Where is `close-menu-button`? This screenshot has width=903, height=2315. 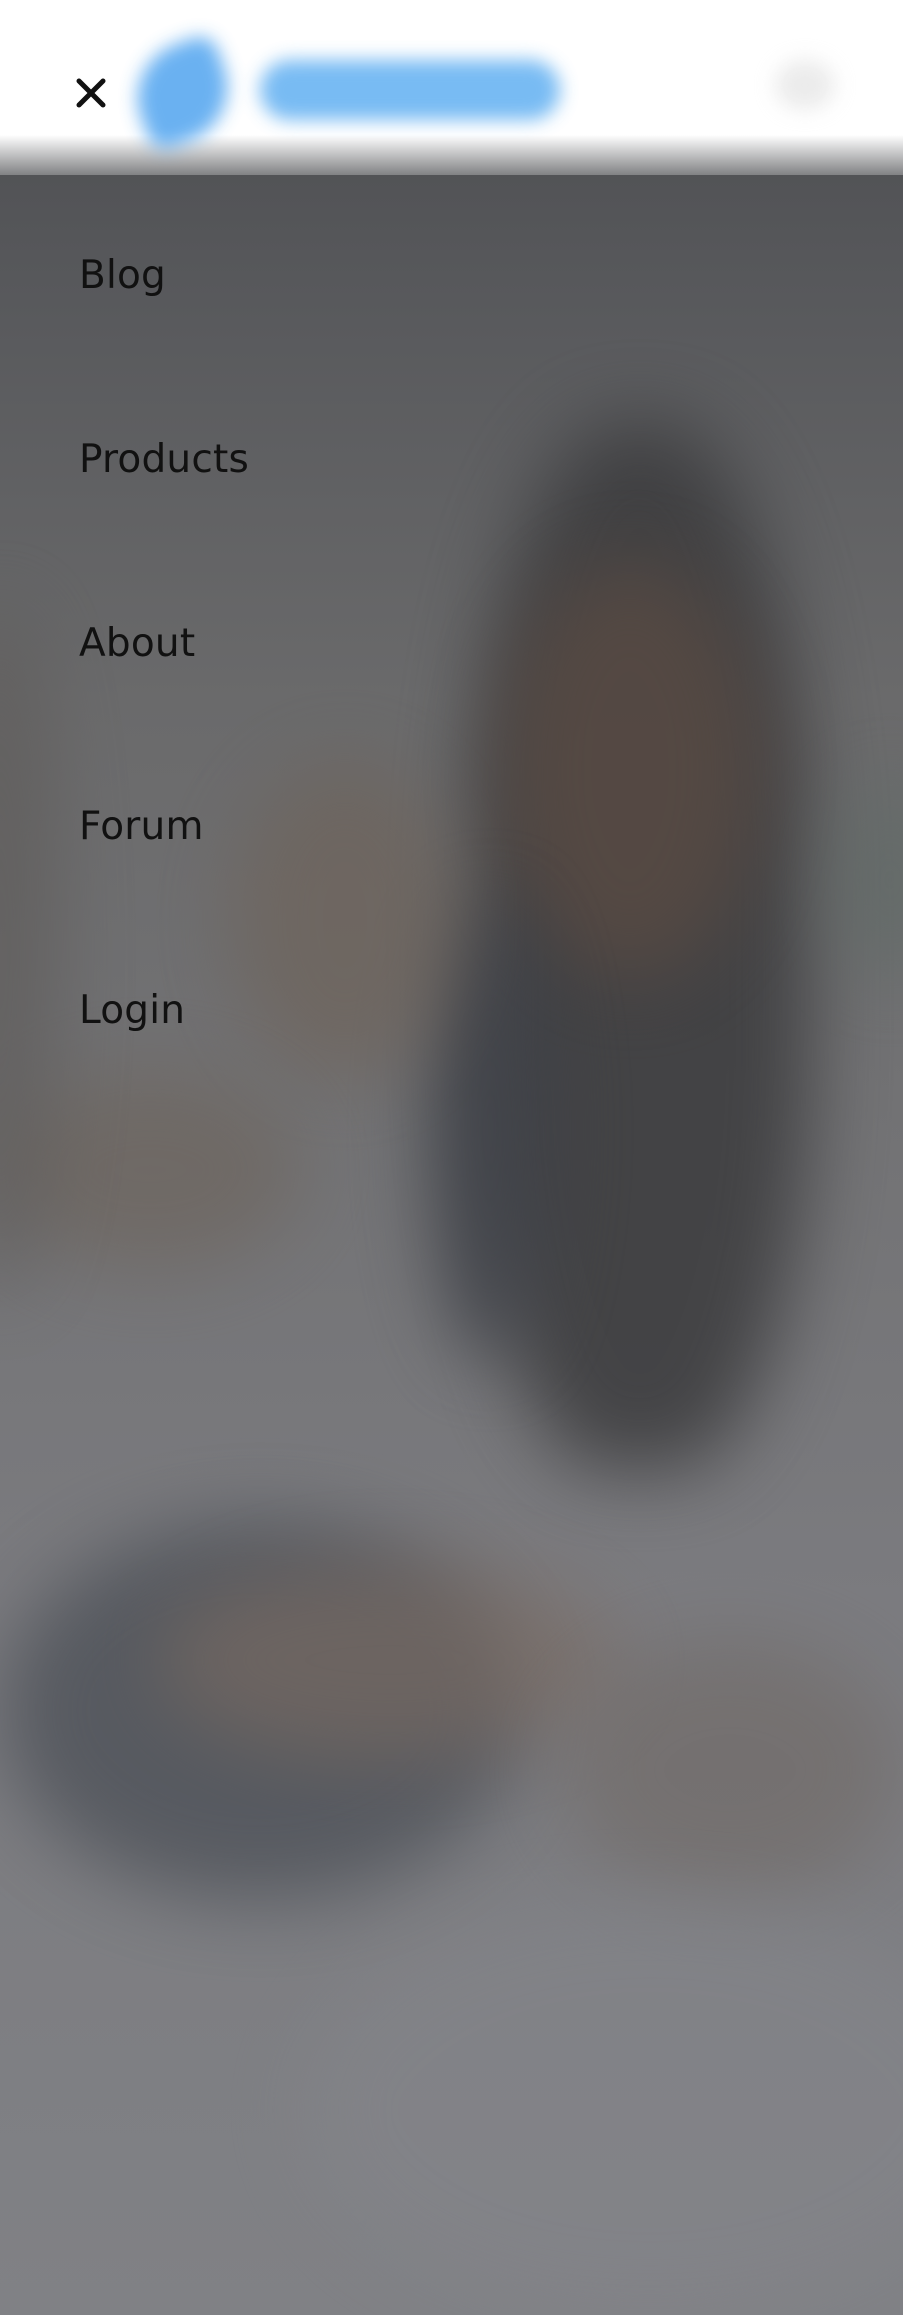
close-menu-button is located at coordinates (91, 93).